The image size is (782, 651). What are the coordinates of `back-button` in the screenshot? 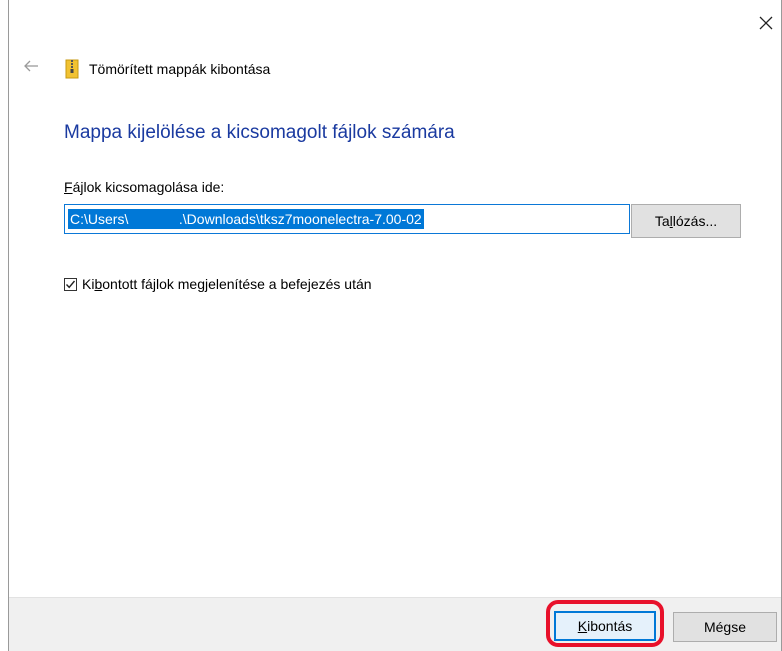 It's located at (31, 68).